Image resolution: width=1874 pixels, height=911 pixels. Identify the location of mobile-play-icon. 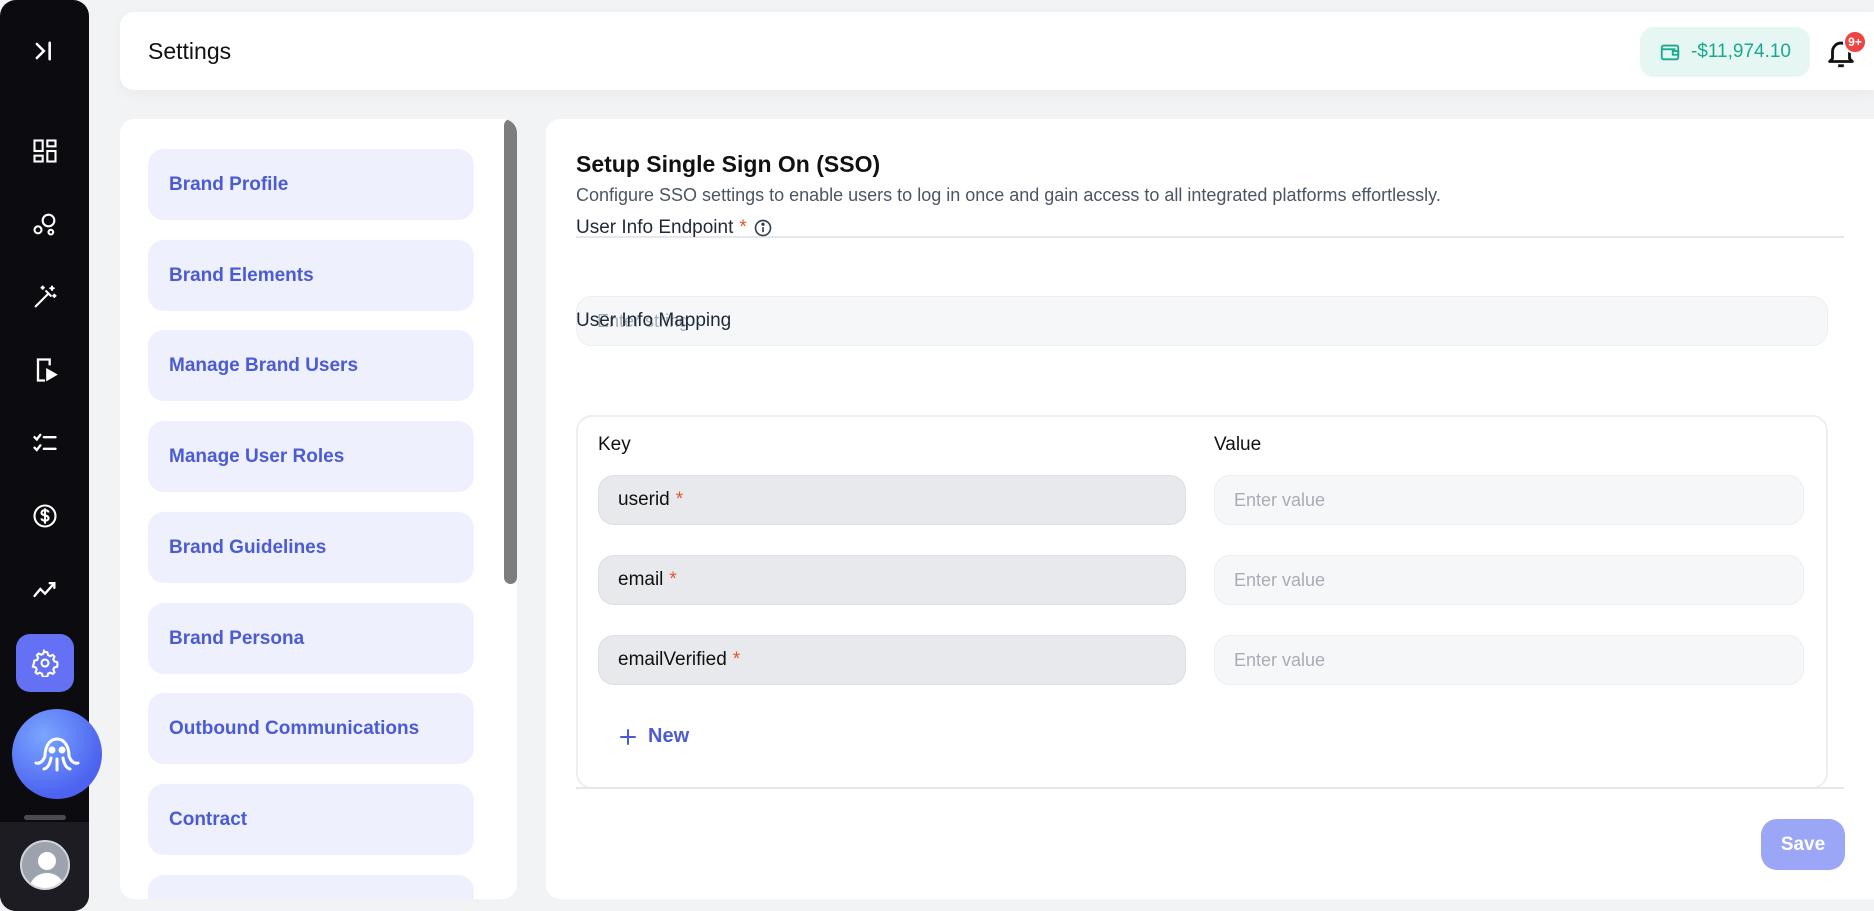
(47, 370).